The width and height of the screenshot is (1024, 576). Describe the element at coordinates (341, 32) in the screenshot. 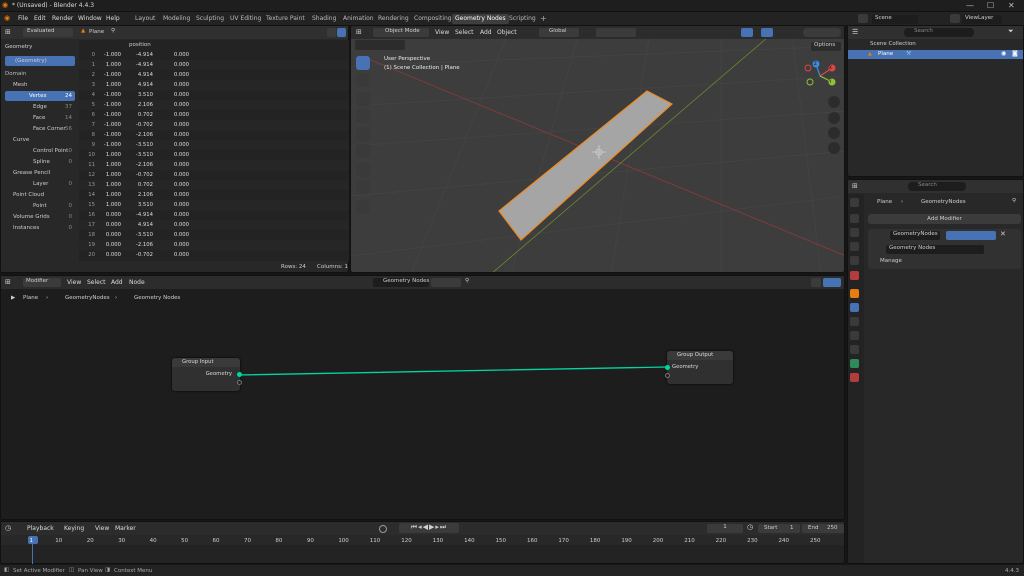

I see `filter-icon` at that location.